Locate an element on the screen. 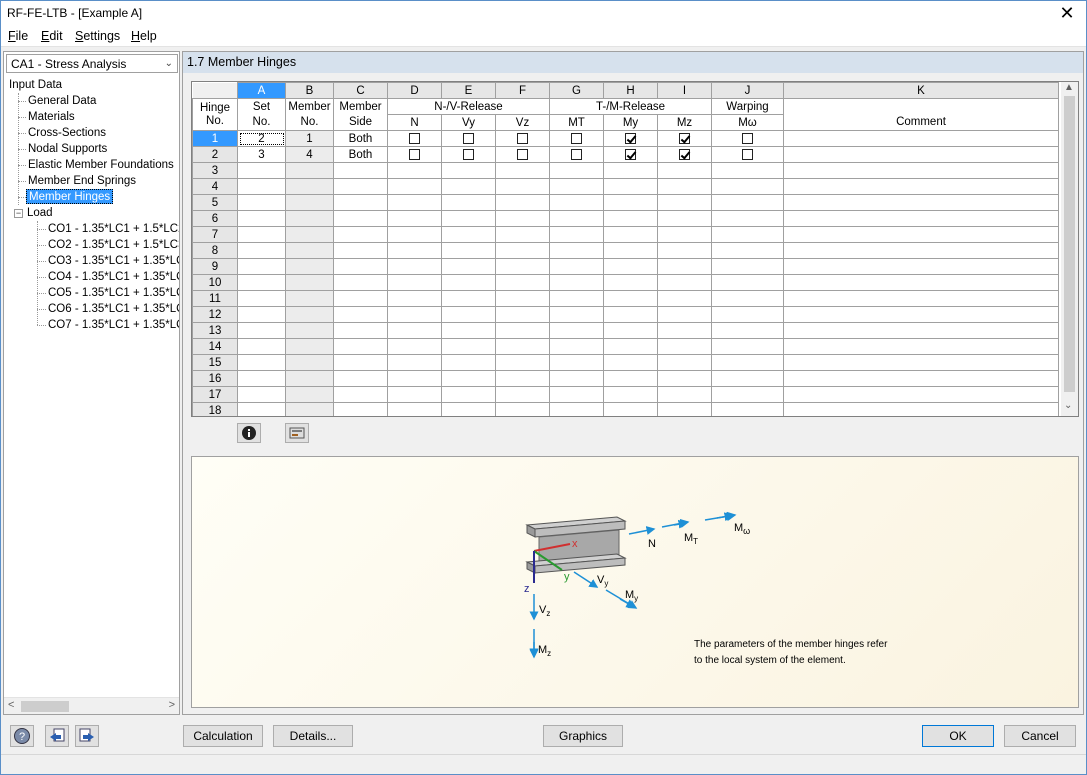  tree-item-load: Load is located at coordinates (40, 213).